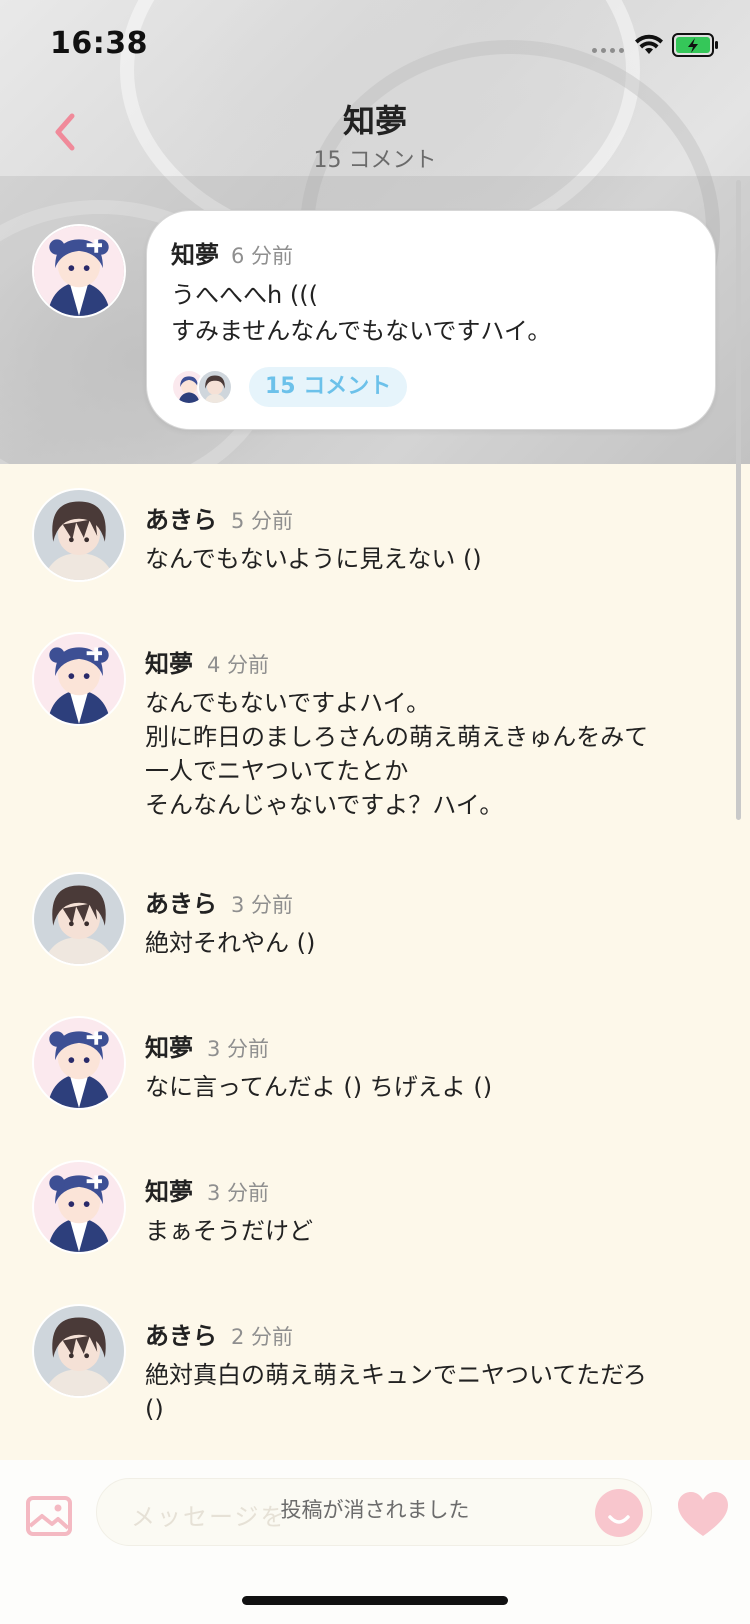 The height and width of the screenshot is (1624, 750). What do you see at coordinates (238, 665) in the screenshot?
I see `comment-timestamp: 4 分前` at bounding box center [238, 665].